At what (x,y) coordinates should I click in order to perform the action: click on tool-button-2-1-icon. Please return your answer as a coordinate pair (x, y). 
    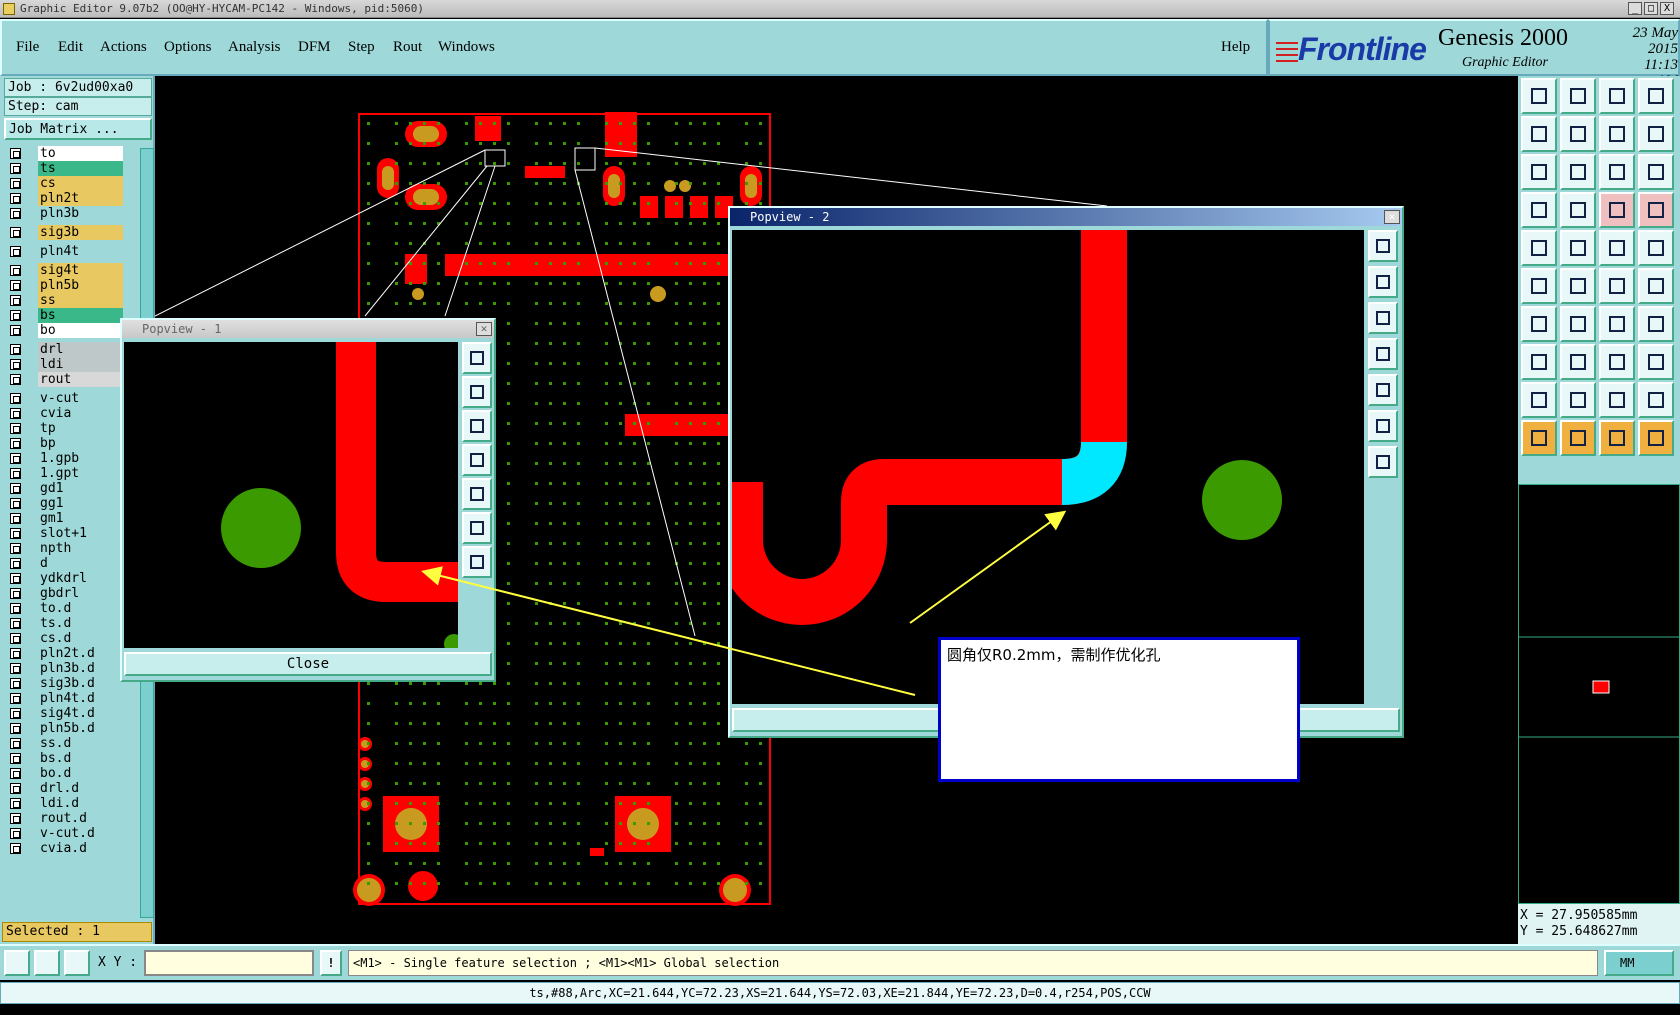
    Looking at the image, I should click on (1578, 172).